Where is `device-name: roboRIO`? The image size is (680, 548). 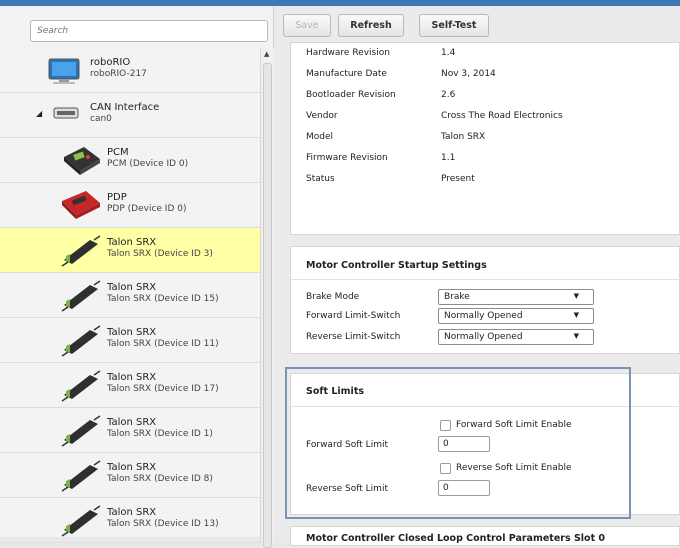 device-name: roboRIO is located at coordinates (110, 62).